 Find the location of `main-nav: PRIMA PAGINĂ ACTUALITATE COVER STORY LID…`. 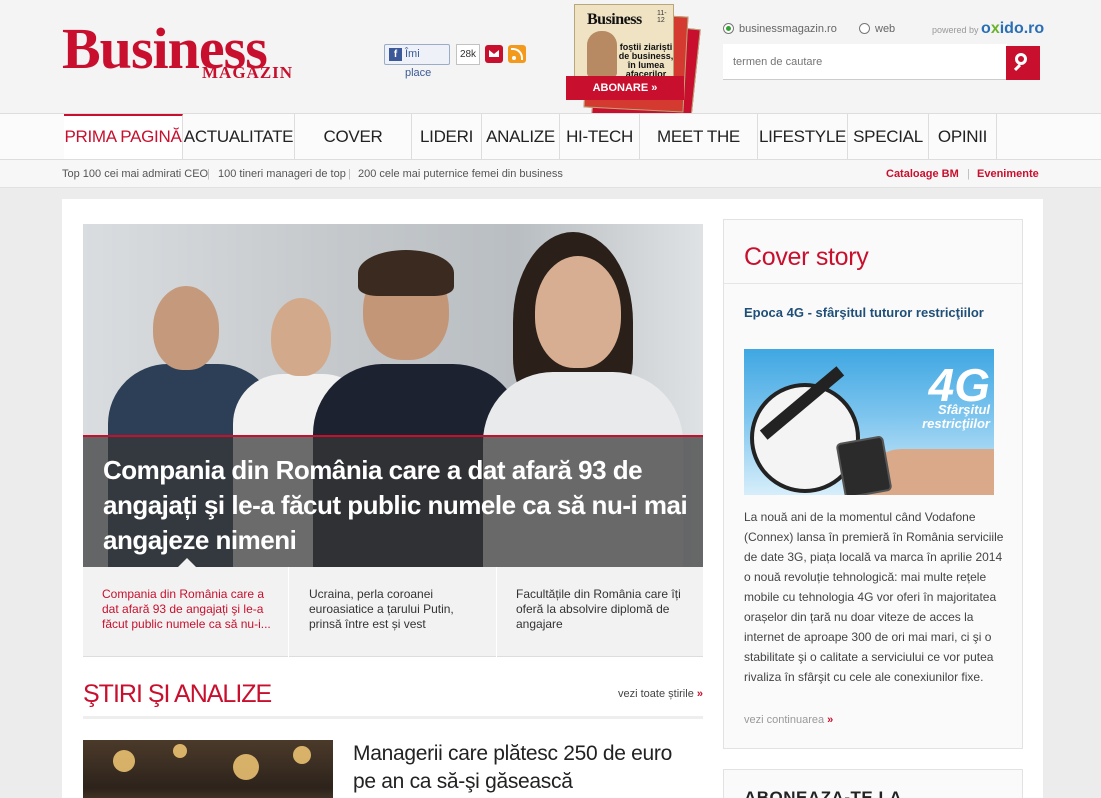

main-nav: PRIMA PAGINĂ ACTUALITATE COVER STORY LID… is located at coordinates (550, 152).